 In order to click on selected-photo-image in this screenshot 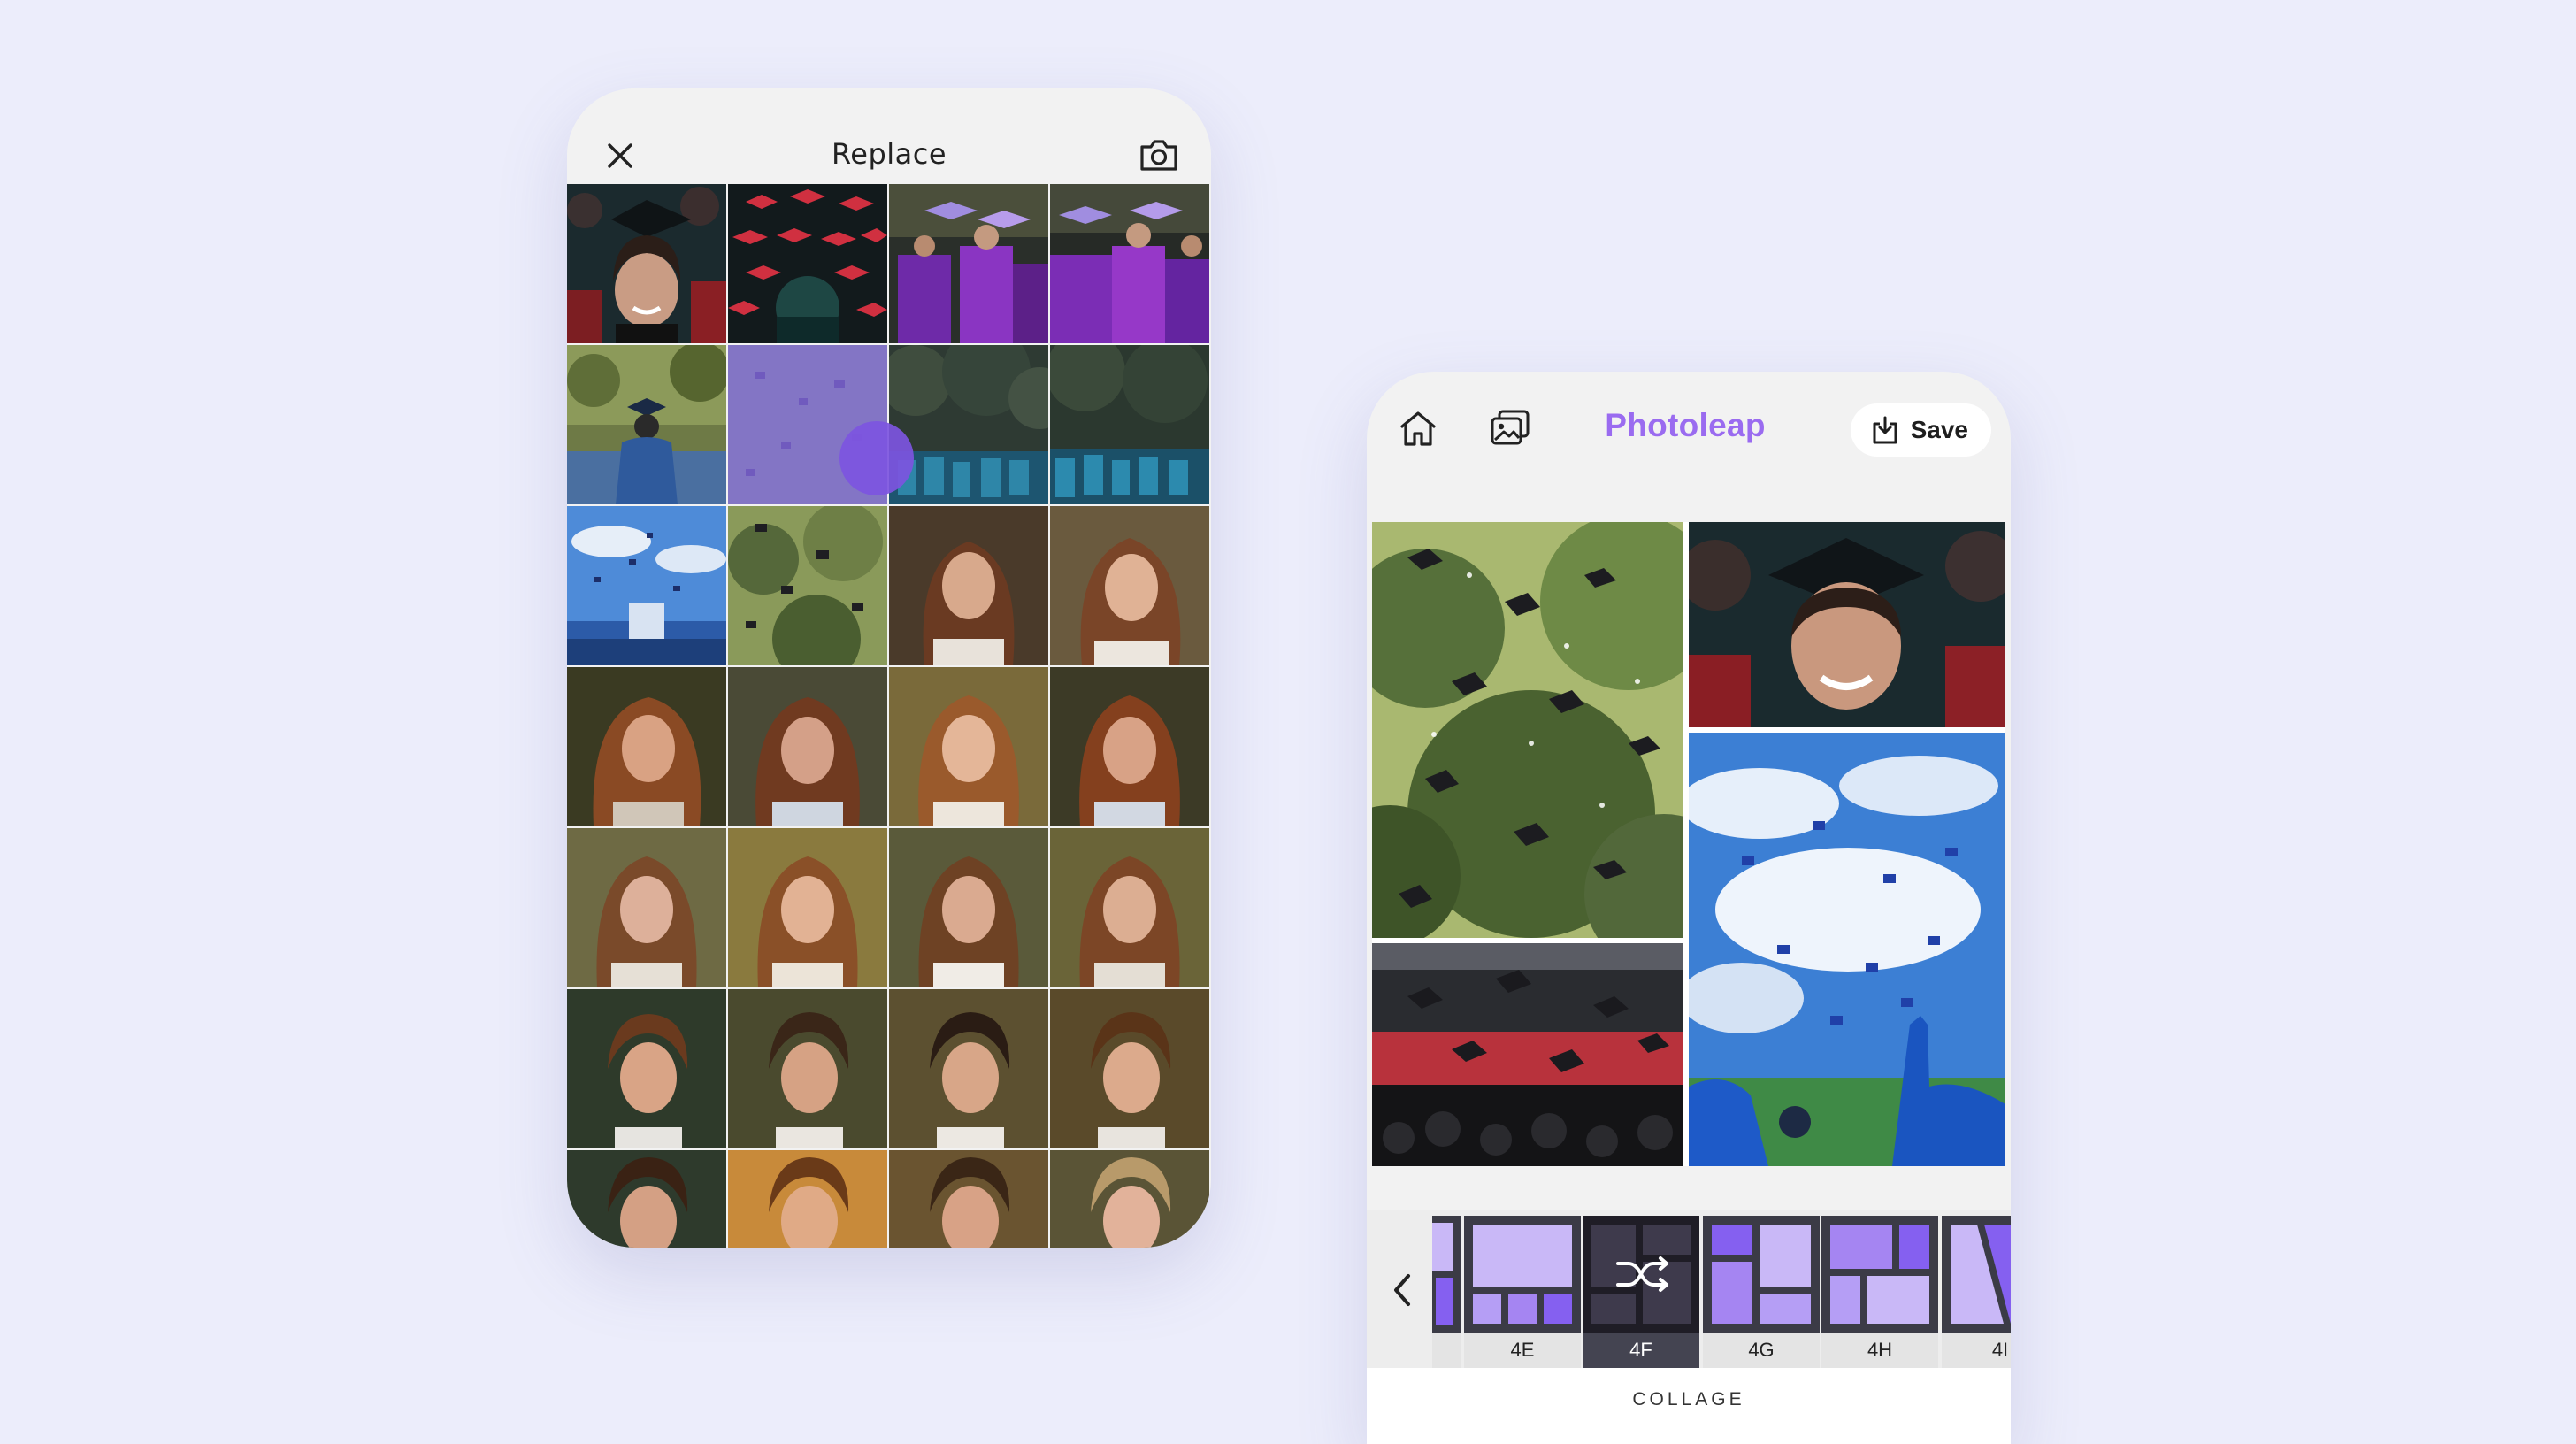, I will do `click(807, 424)`.